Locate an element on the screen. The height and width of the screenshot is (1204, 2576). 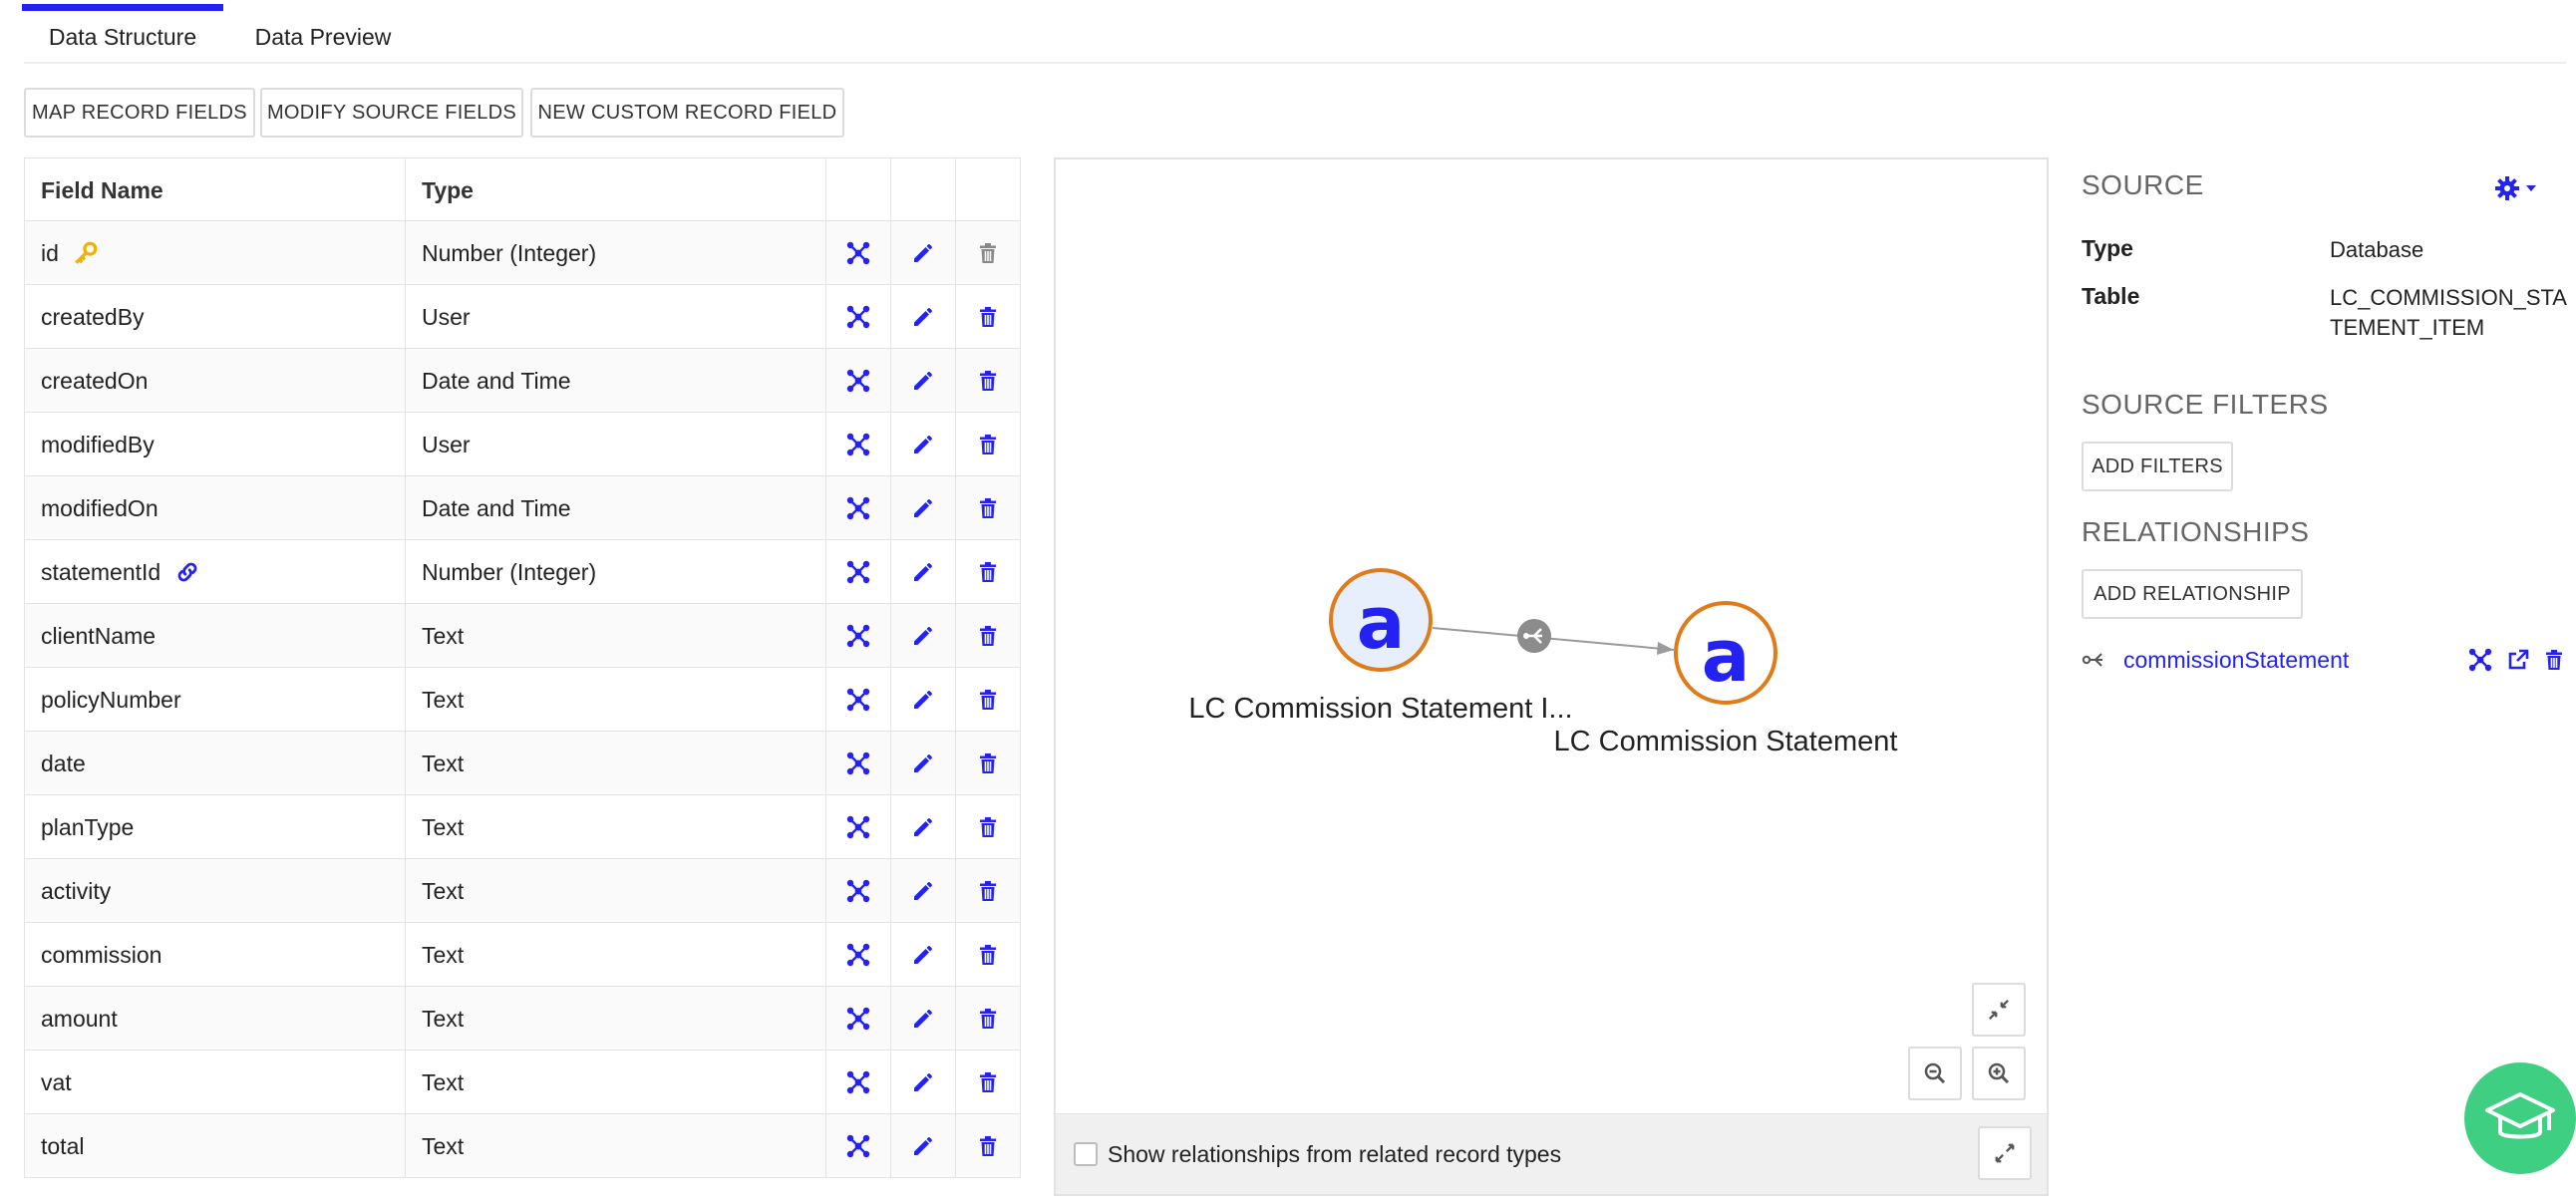
table-row: date Text is located at coordinates (522, 763).